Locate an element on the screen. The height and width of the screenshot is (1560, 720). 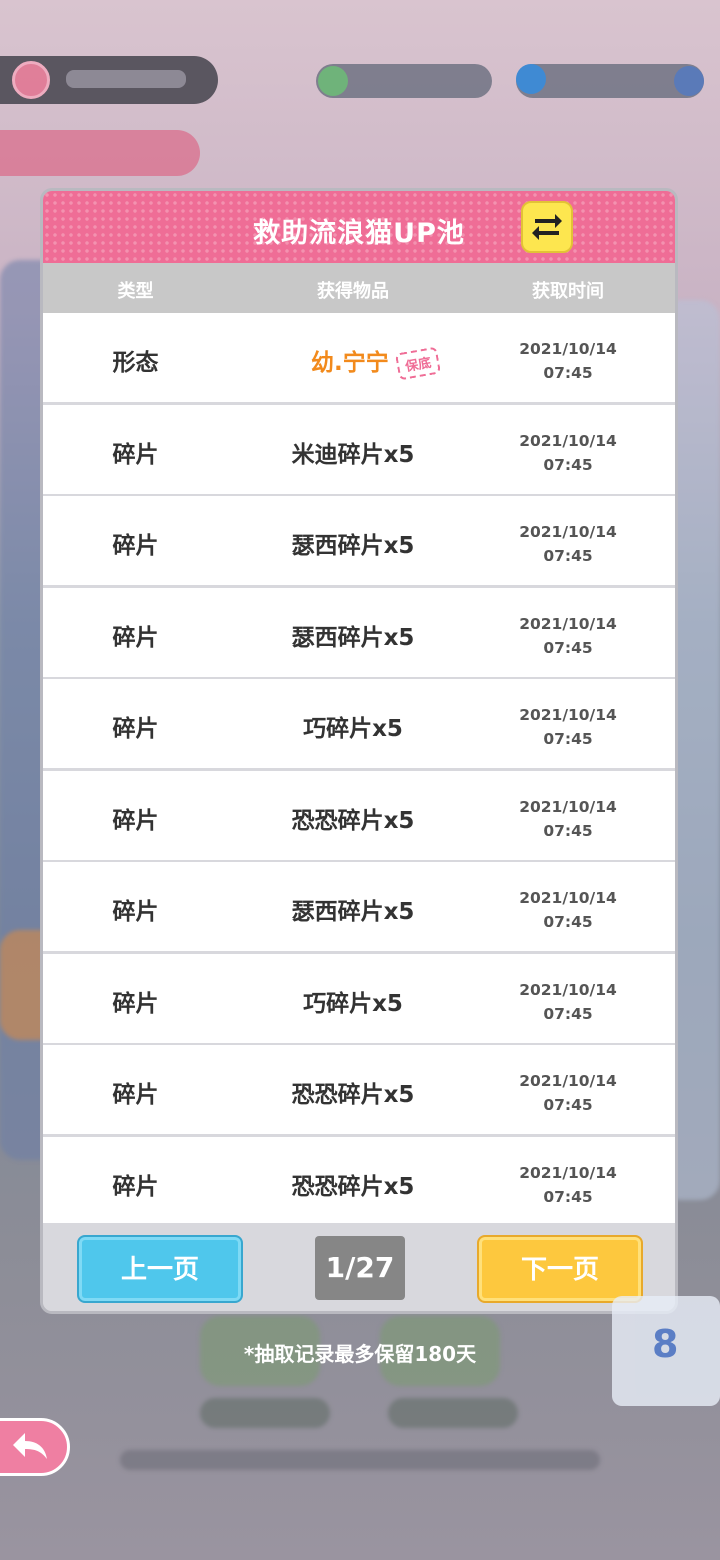
column-item: 获得物品 is located at coordinates (353, 291).